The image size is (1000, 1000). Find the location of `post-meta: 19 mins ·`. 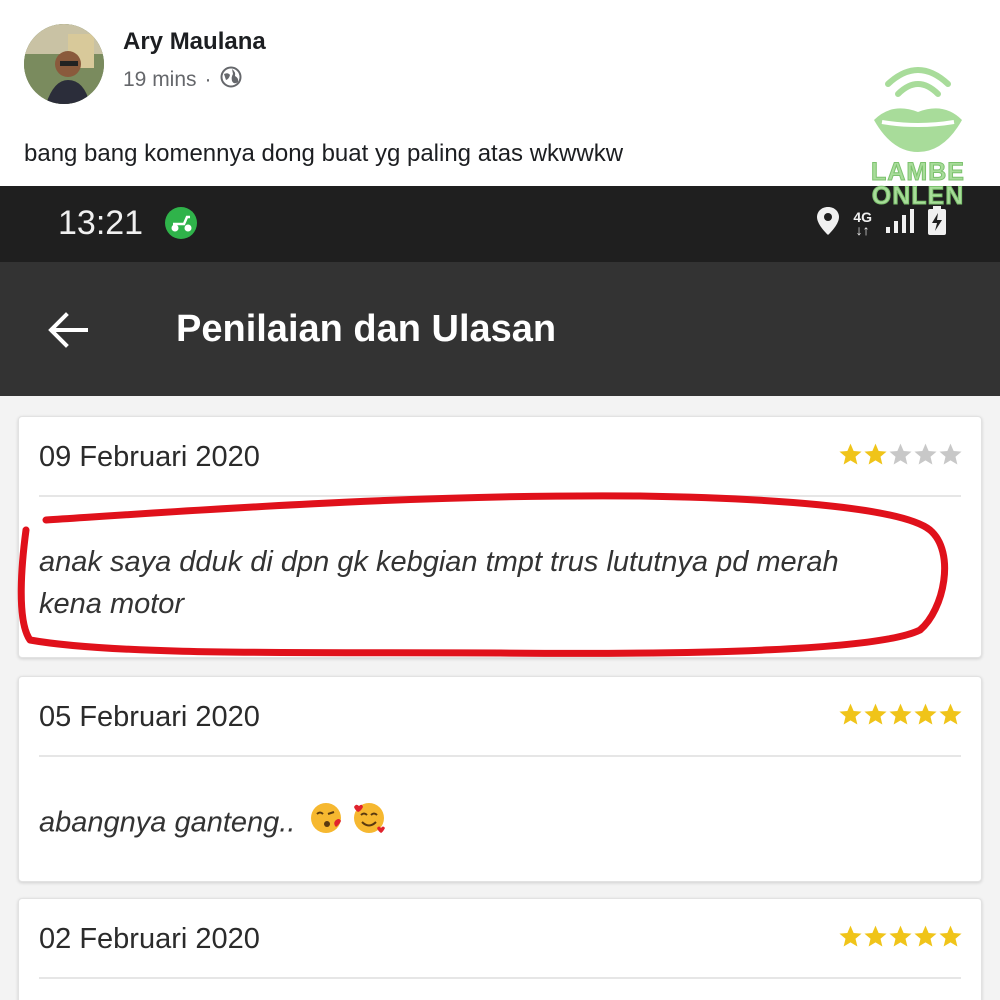

post-meta: 19 mins · is located at coordinates (182, 80).